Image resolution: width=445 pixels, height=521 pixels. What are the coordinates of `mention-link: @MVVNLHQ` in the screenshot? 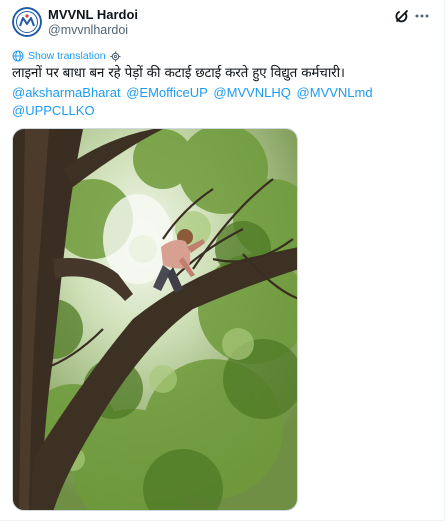 It's located at (252, 92).